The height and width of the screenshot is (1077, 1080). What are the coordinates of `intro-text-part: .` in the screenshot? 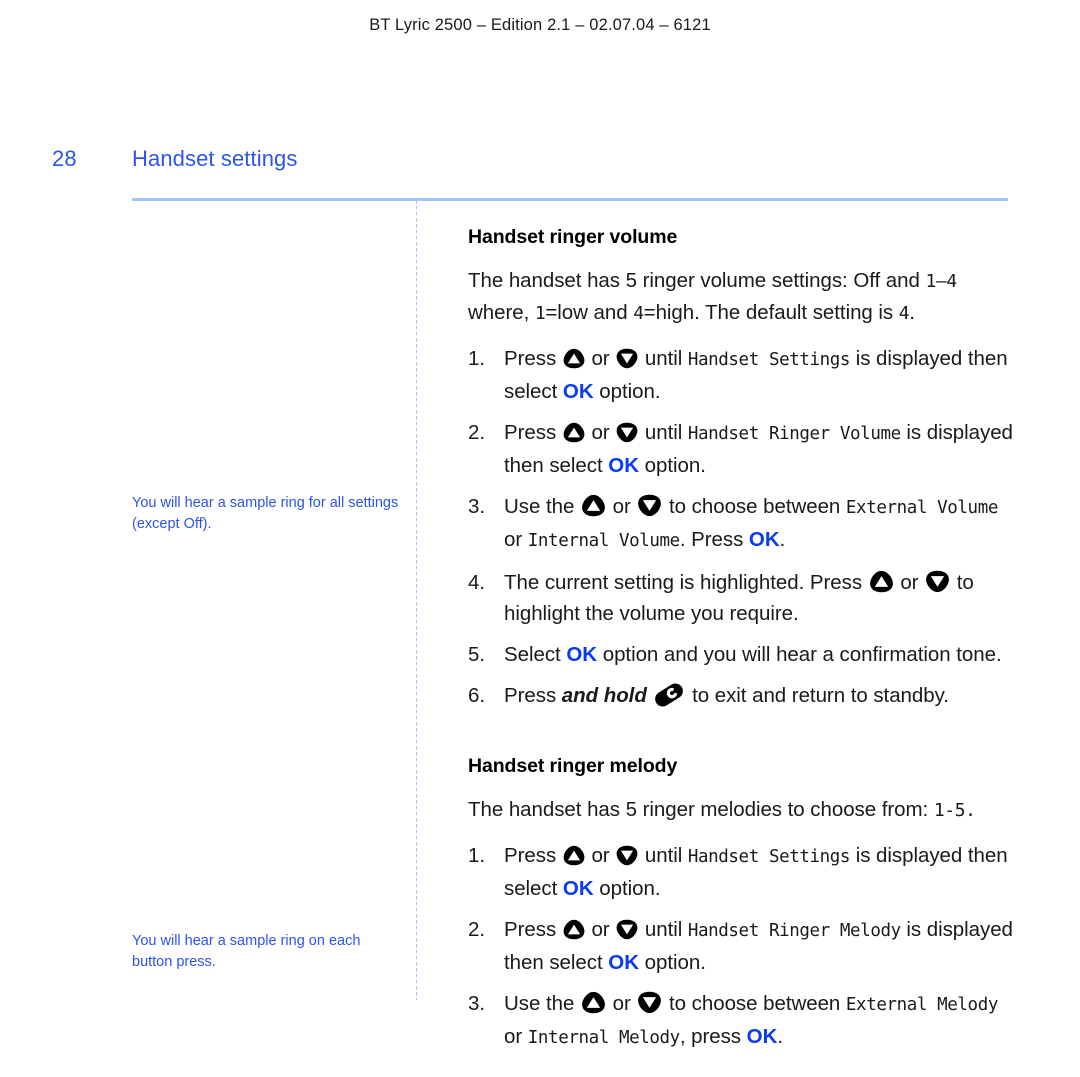 It's located at (912, 312).